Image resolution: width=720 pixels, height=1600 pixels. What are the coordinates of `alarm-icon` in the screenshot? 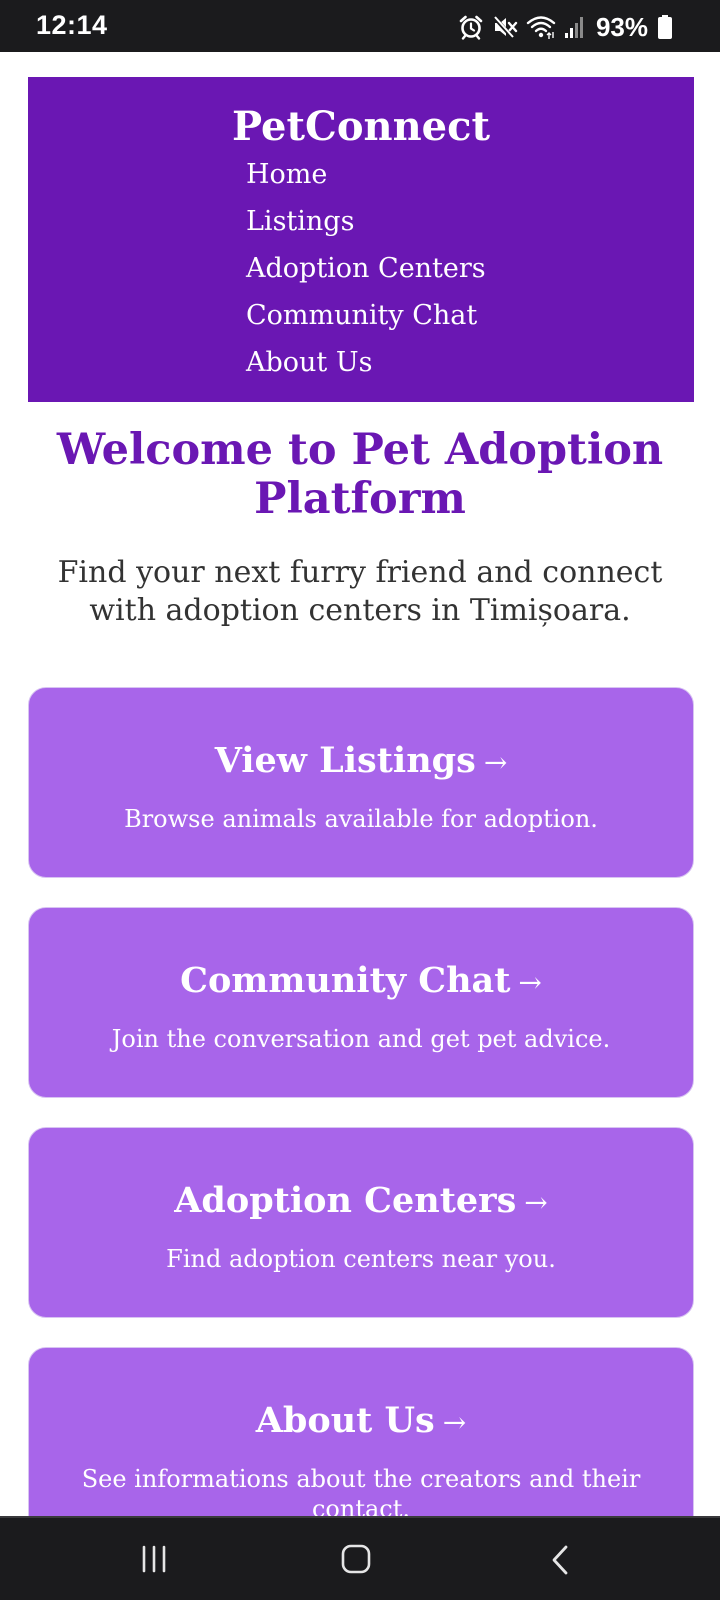 It's located at (471, 27).